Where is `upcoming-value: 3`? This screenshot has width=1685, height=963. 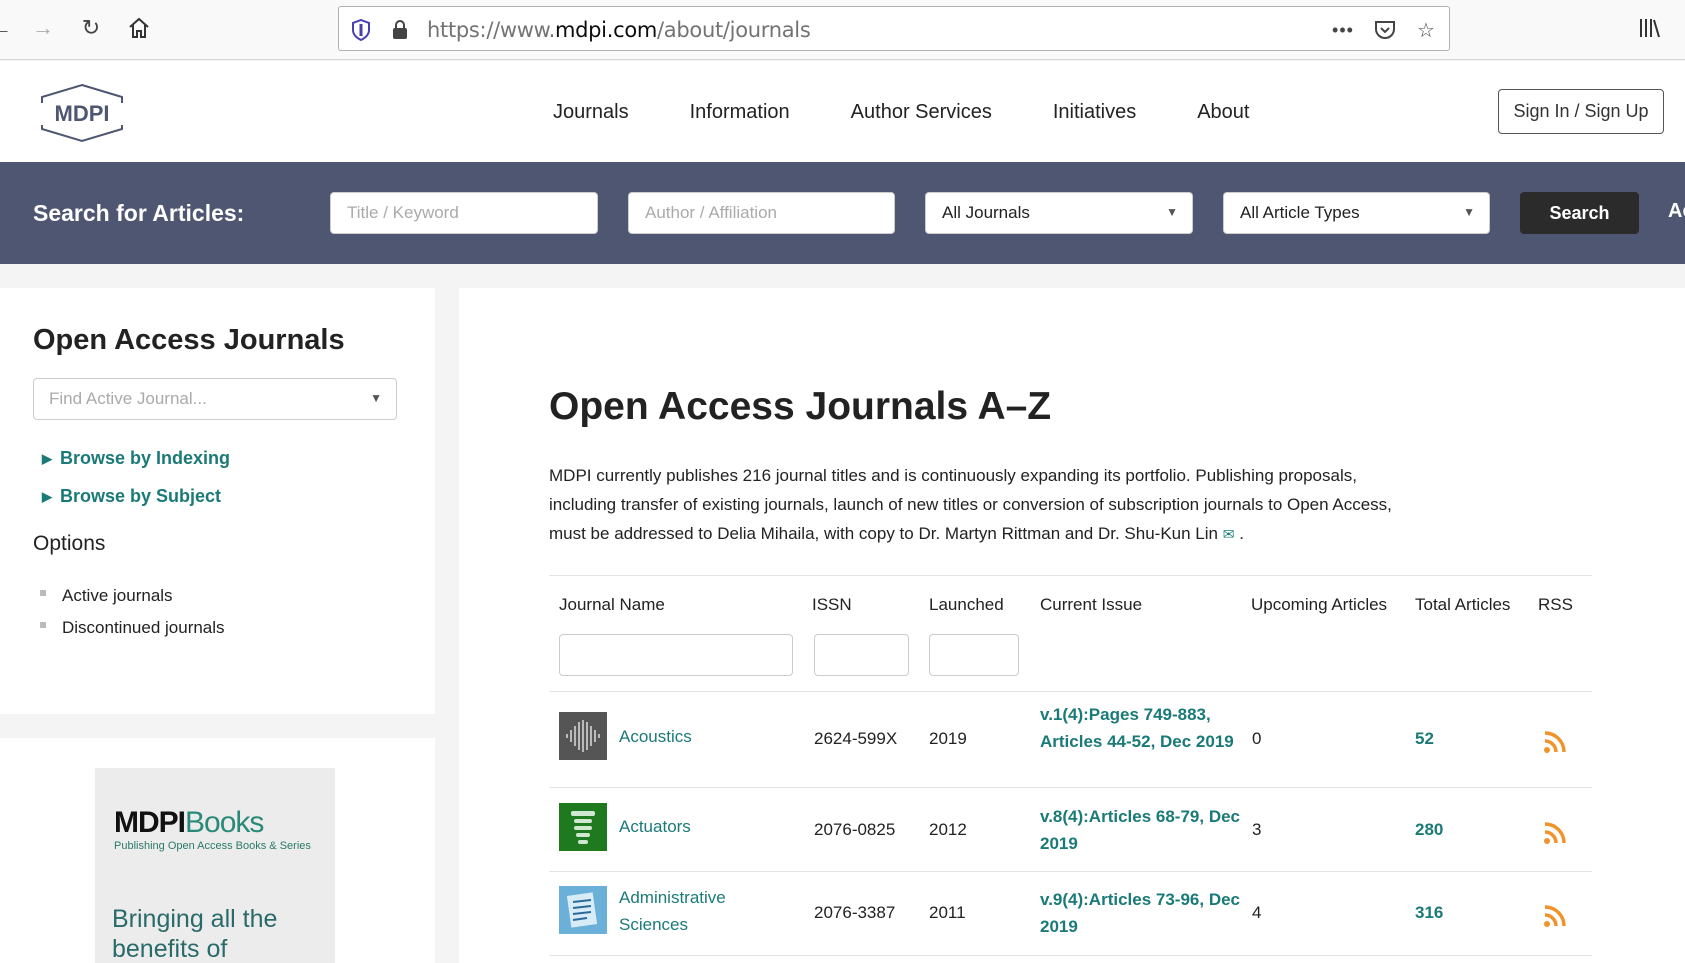
upcoming-value: 3 is located at coordinates (1257, 829).